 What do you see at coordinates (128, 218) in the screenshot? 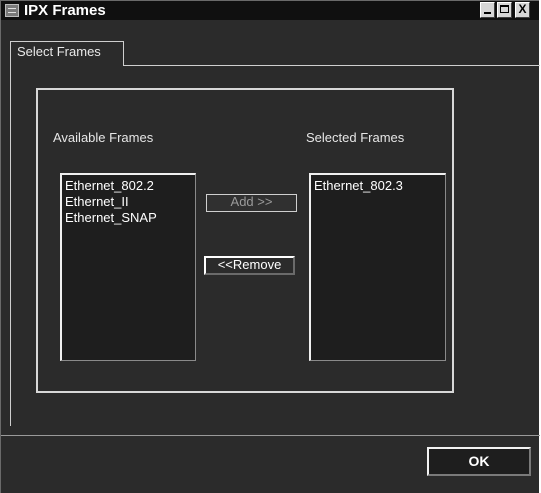
I see `list-item: Ethernet_SNAP` at bounding box center [128, 218].